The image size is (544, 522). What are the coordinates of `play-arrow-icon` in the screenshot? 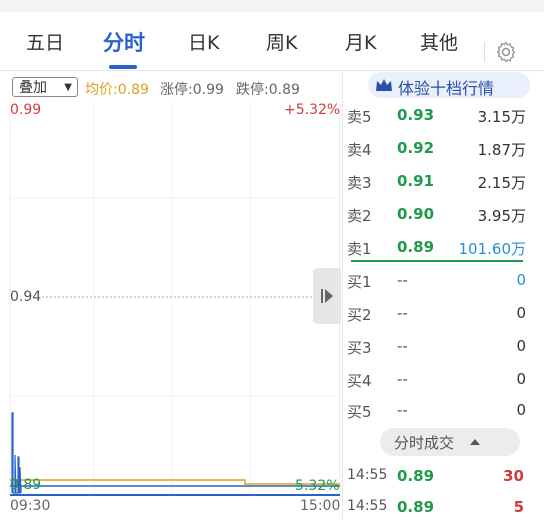 It's located at (327, 296).